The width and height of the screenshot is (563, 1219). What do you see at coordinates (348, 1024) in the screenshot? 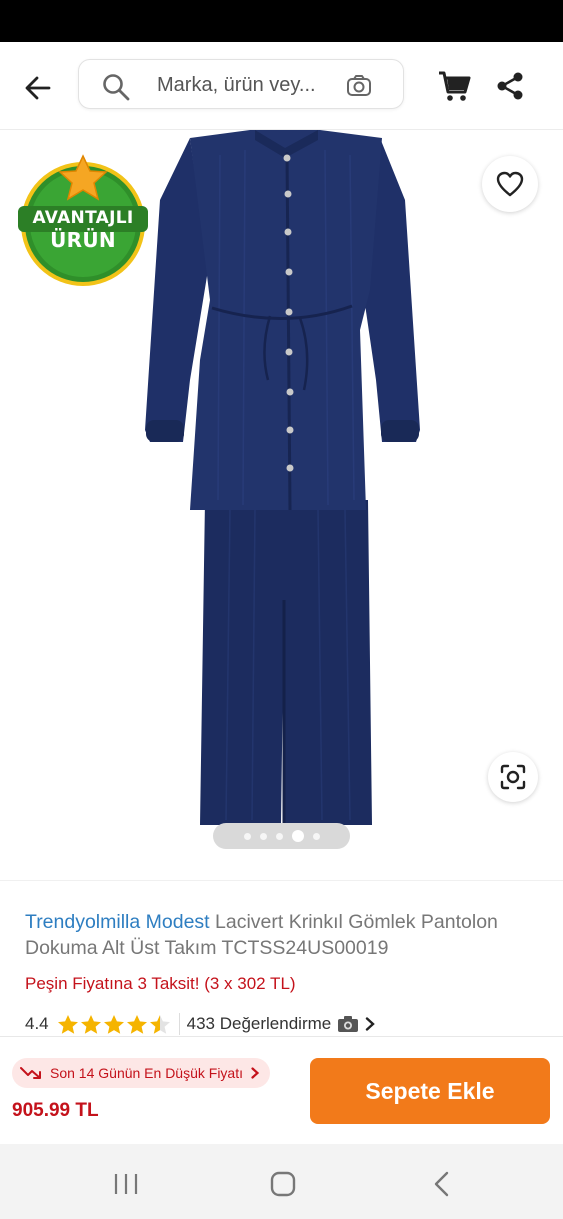
I see `camera-icon` at bounding box center [348, 1024].